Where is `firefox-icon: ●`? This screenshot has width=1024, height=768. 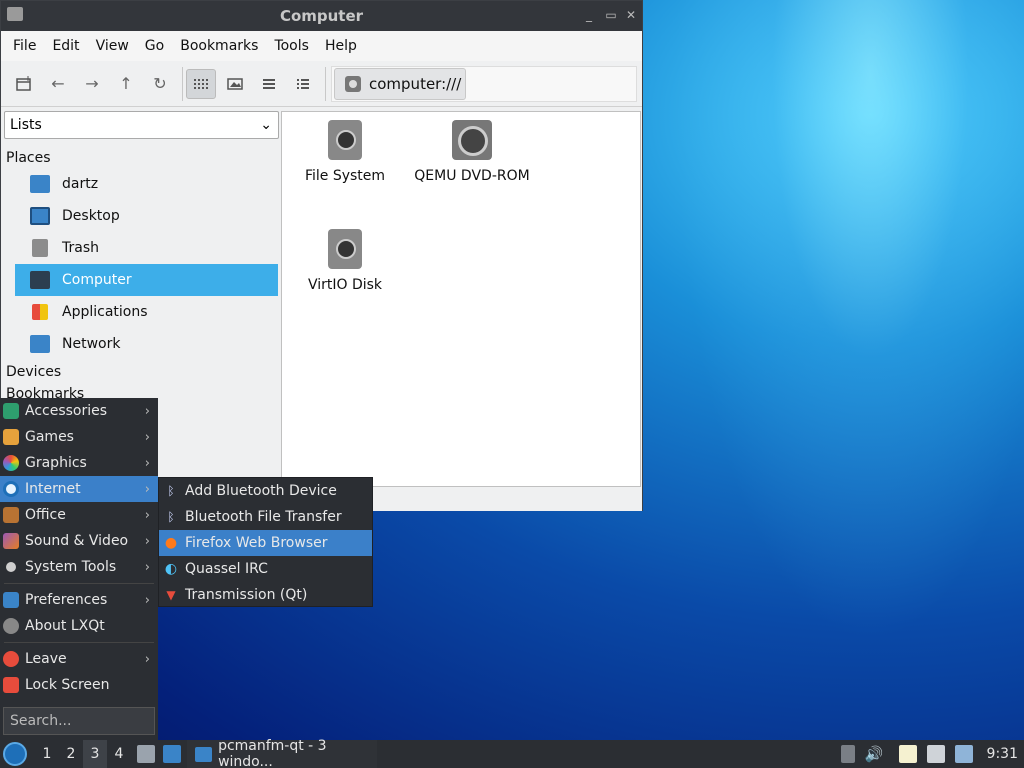 firefox-icon: ● is located at coordinates (171, 543).